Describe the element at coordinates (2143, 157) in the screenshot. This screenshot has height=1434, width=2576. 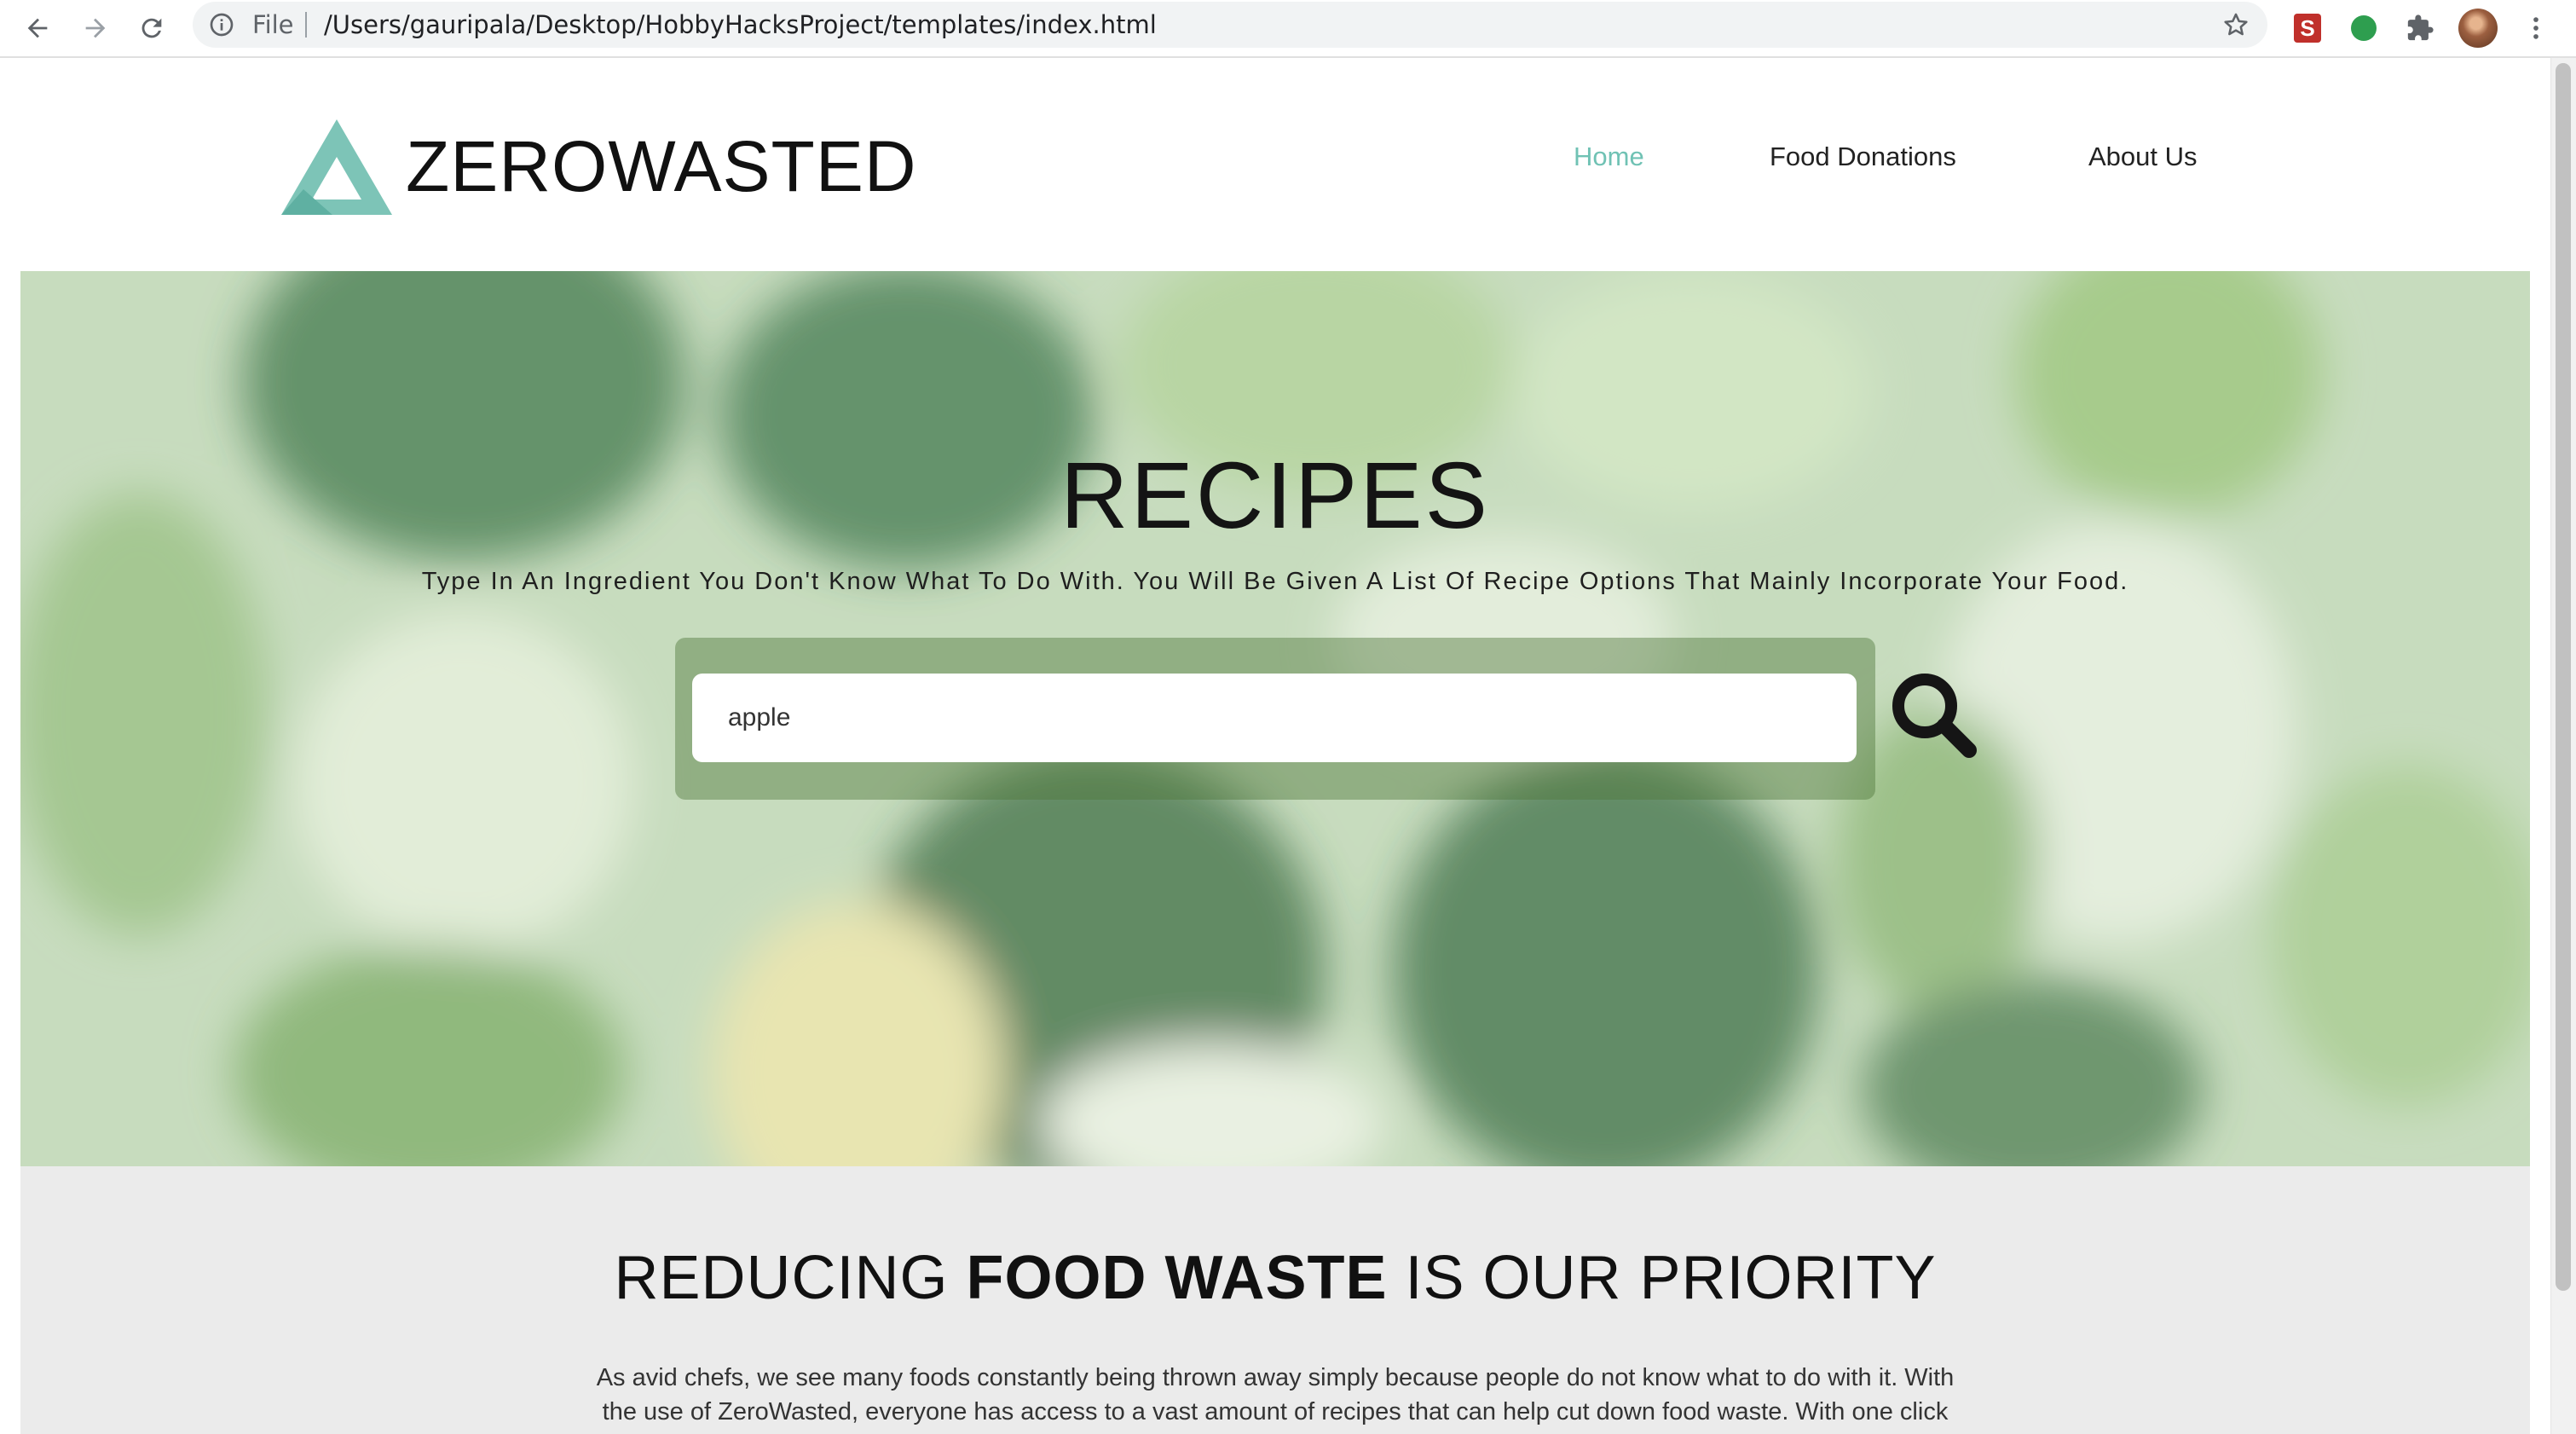
I see `nav-about-us-link: About Us` at that location.